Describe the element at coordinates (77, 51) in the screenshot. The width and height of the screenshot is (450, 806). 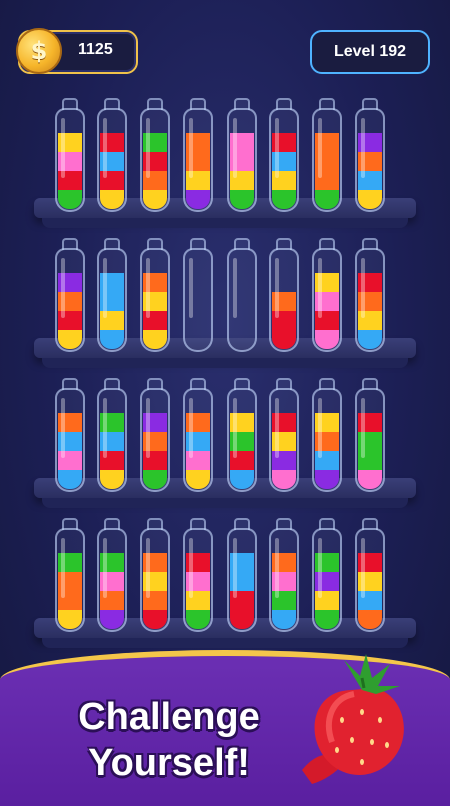
I see `coin-counter: $ 1125` at that location.